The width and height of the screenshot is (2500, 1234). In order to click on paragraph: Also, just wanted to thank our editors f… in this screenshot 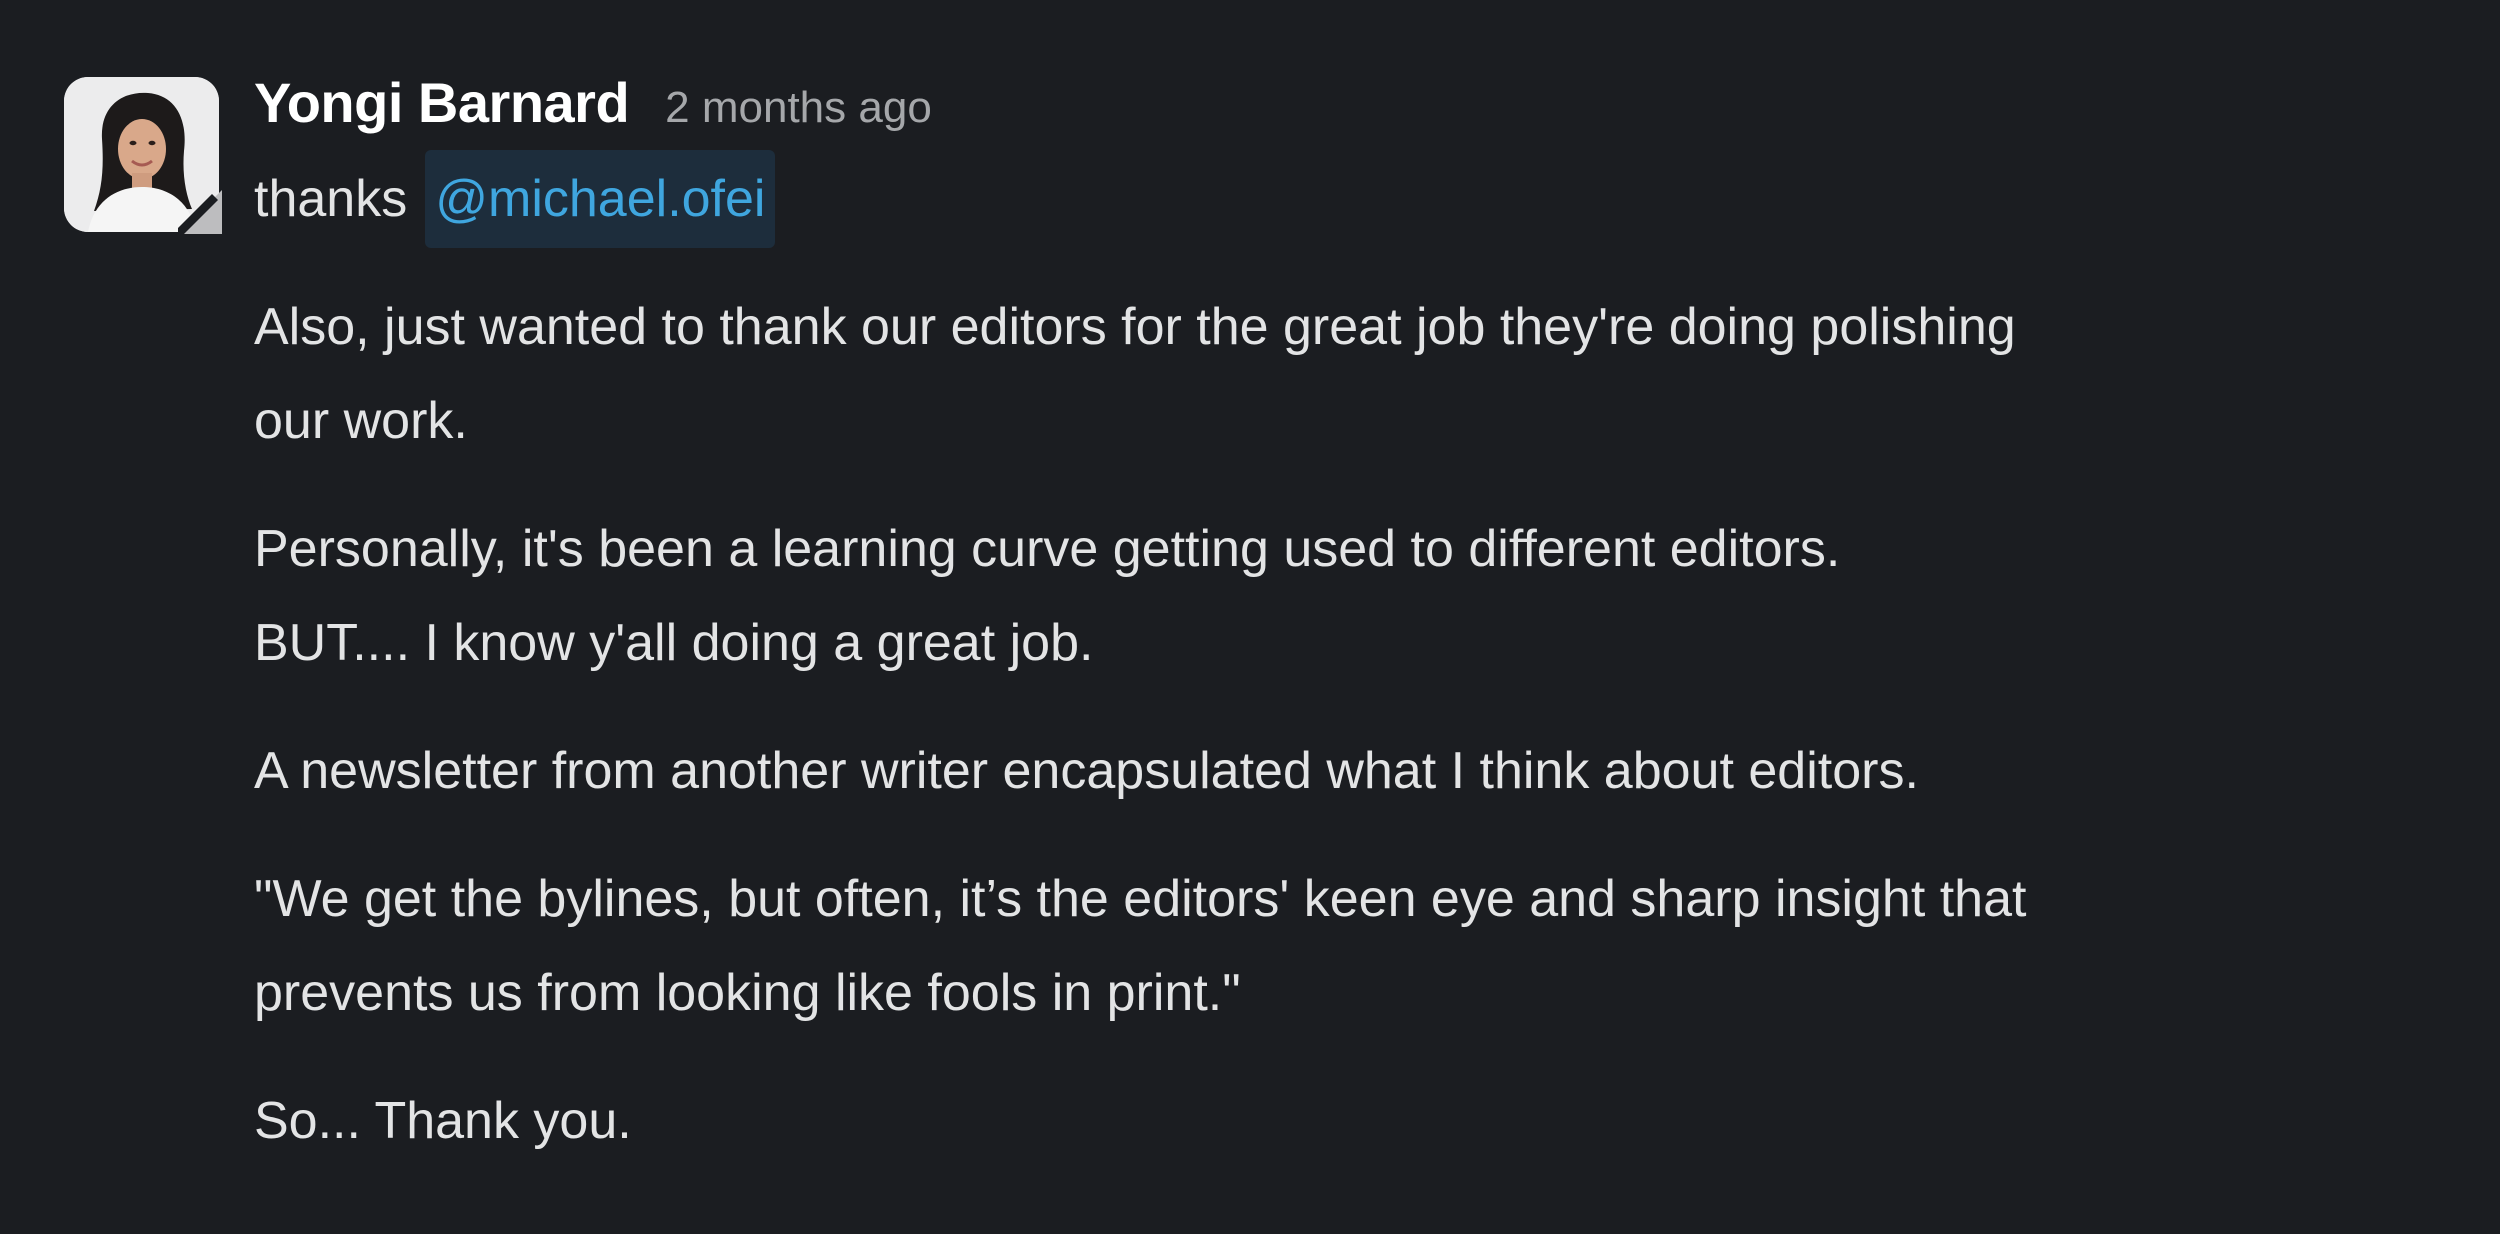, I will do `click(1354, 374)`.